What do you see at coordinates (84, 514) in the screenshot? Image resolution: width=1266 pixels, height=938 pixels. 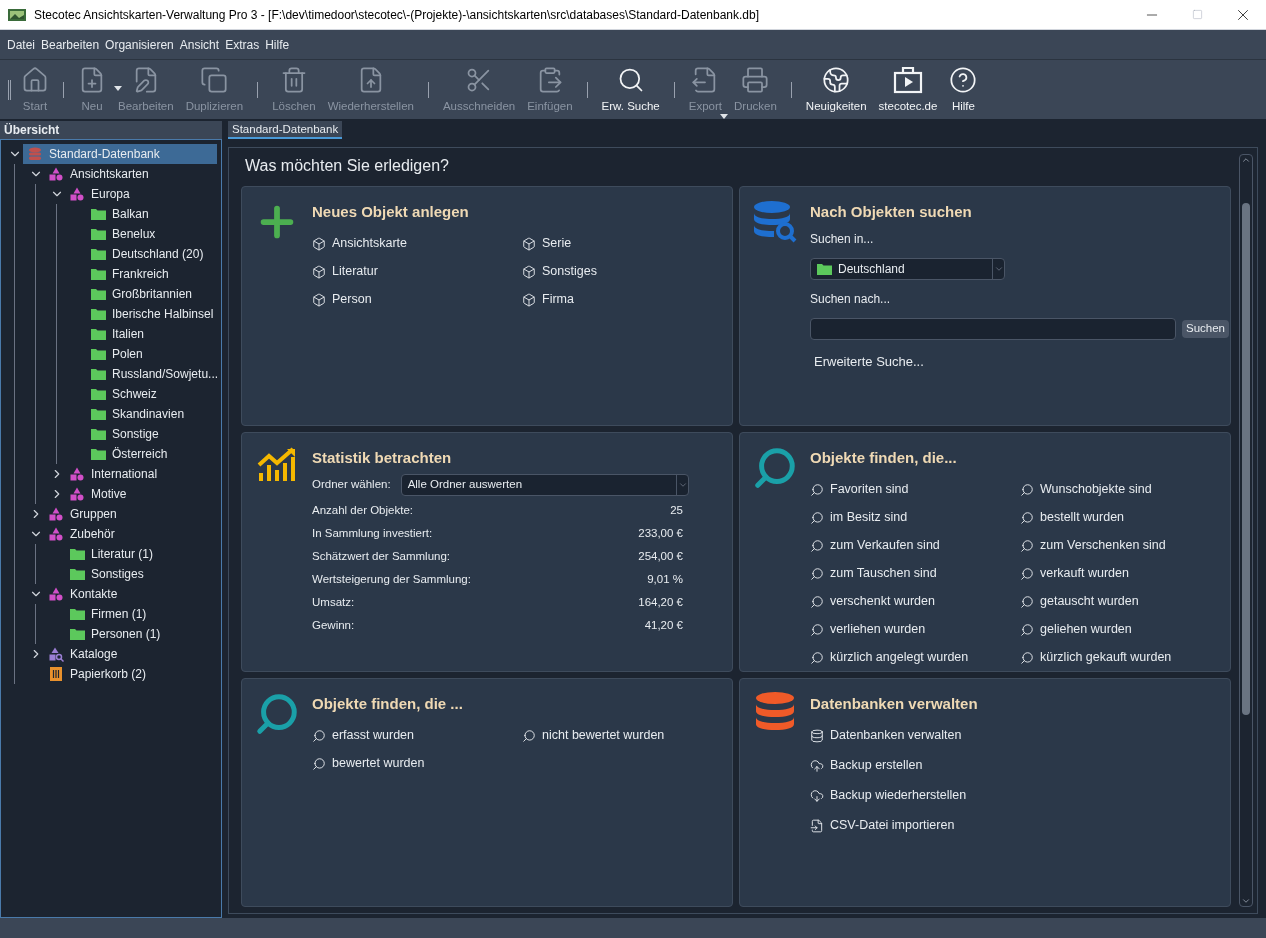 I see `tree-item: Gruppen` at bounding box center [84, 514].